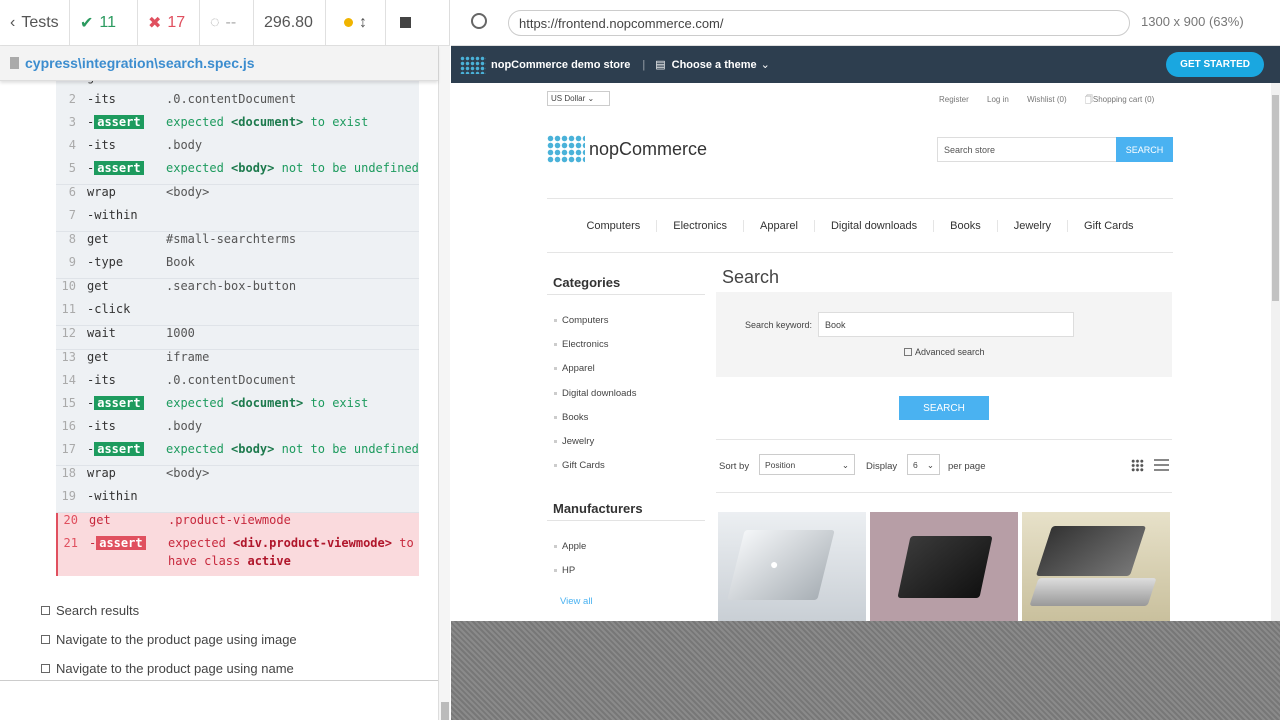 The image size is (1280, 720). I want to click on url-bar: https://frontend.nopcommerce.com/, so click(819, 23).